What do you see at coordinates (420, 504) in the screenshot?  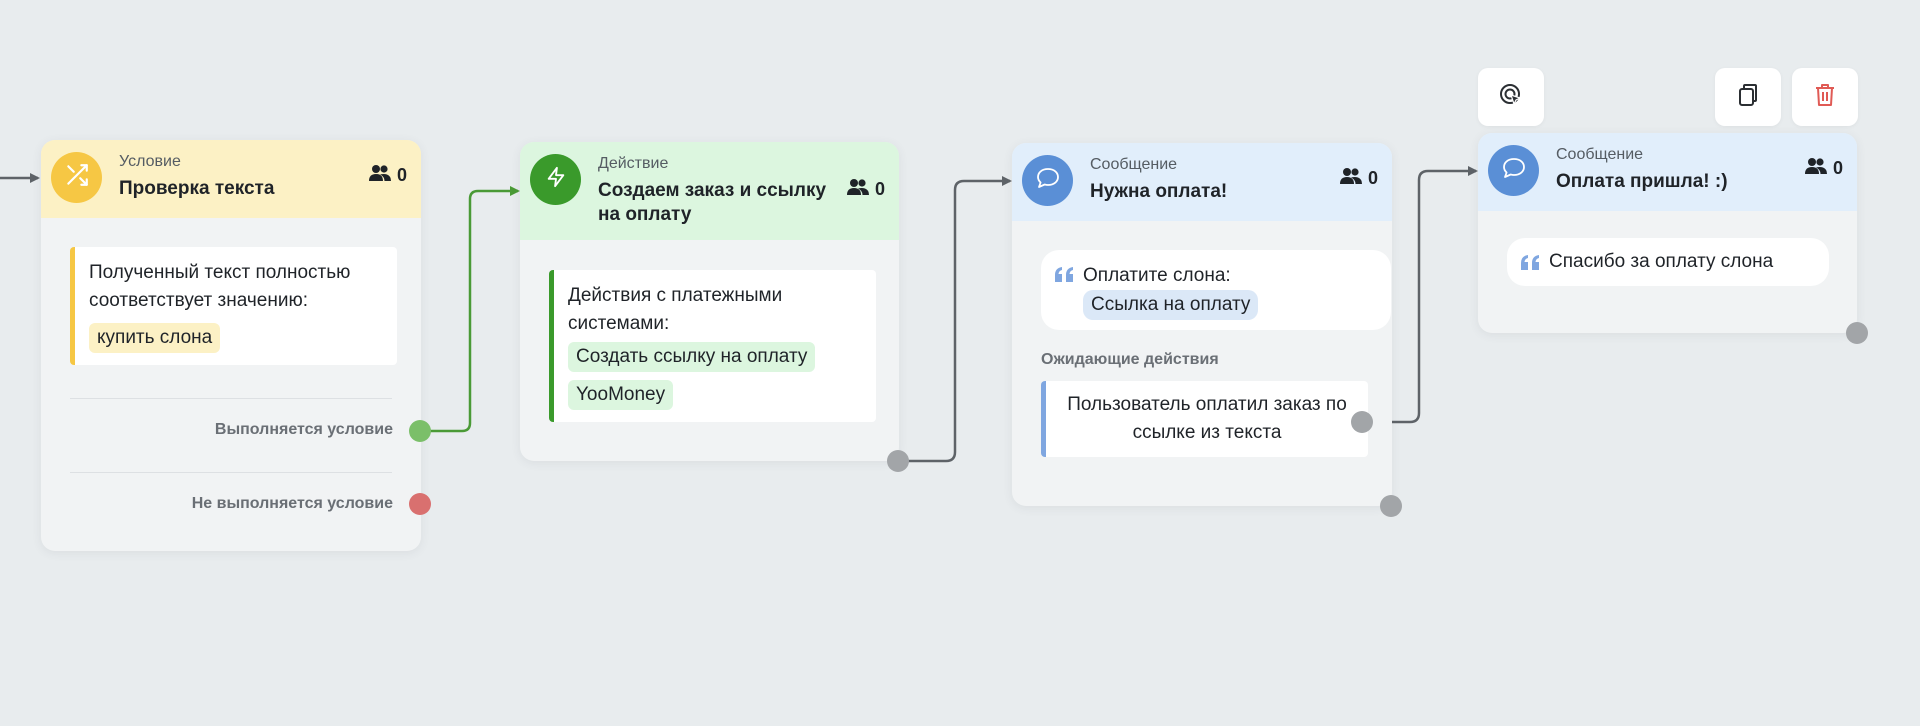 I see `outlet-false-port` at bounding box center [420, 504].